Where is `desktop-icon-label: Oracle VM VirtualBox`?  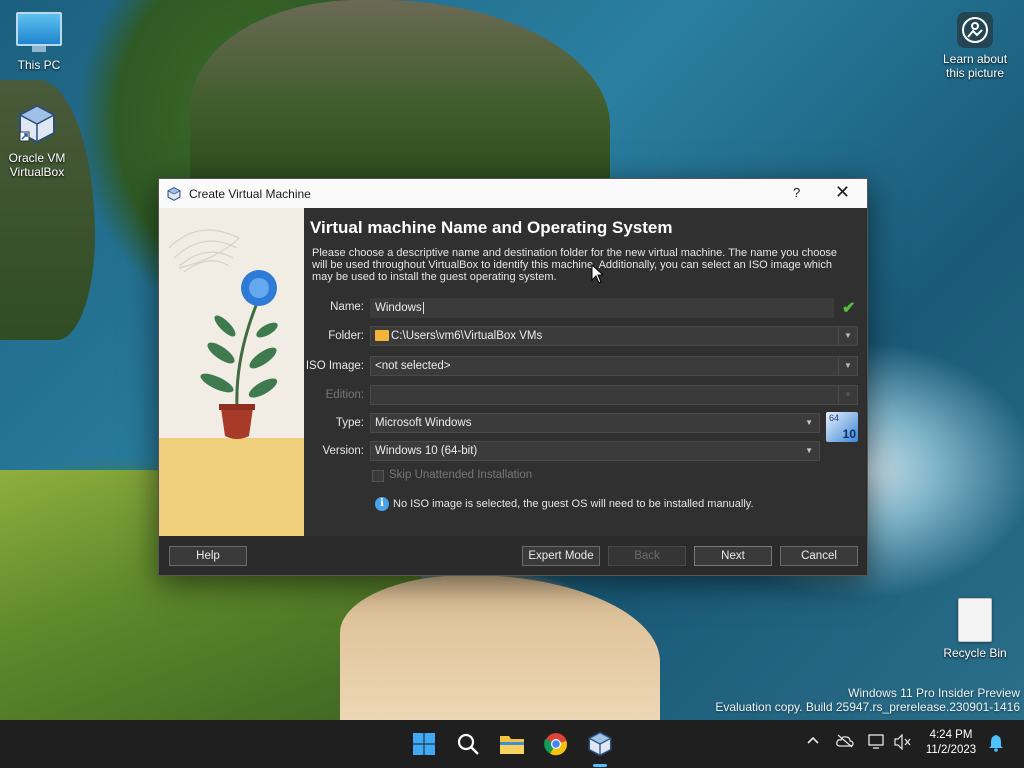
desktop-icon-label: Oracle VM VirtualBox is located at coordinates (37, 165).